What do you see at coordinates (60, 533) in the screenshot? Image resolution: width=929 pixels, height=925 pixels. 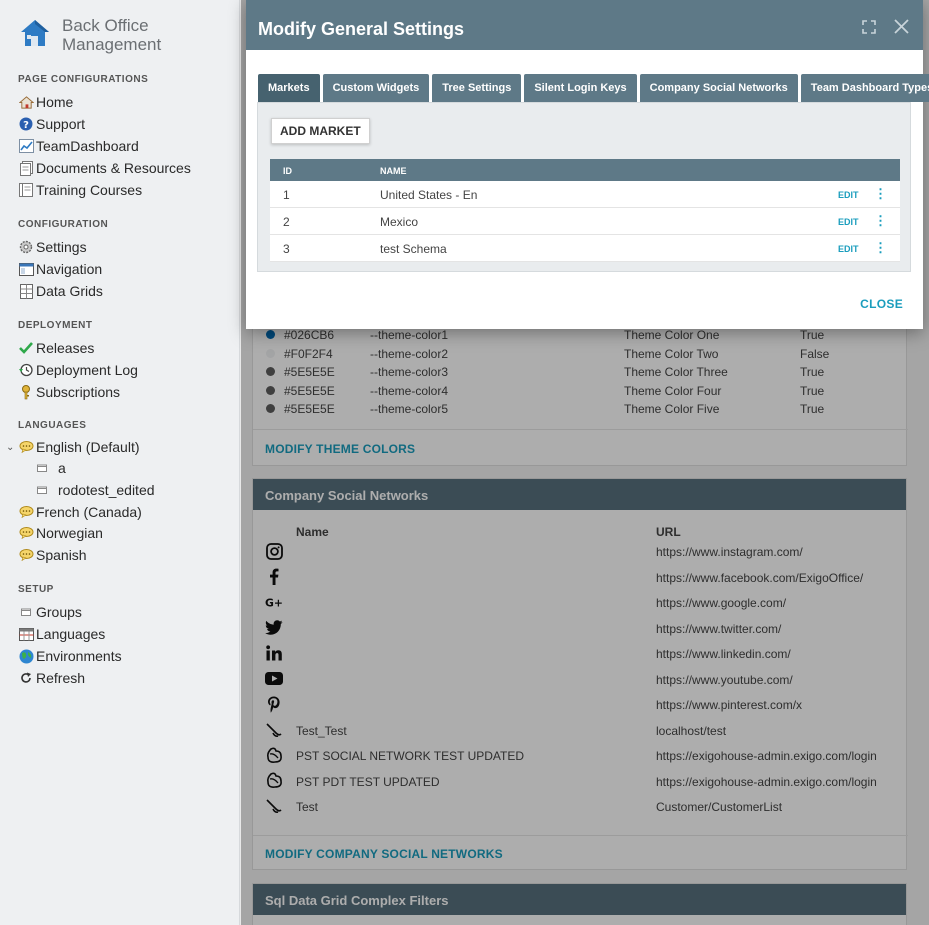 I see `sidebar-item-norwegian: Norwegian` at bounding box center [60, 533].